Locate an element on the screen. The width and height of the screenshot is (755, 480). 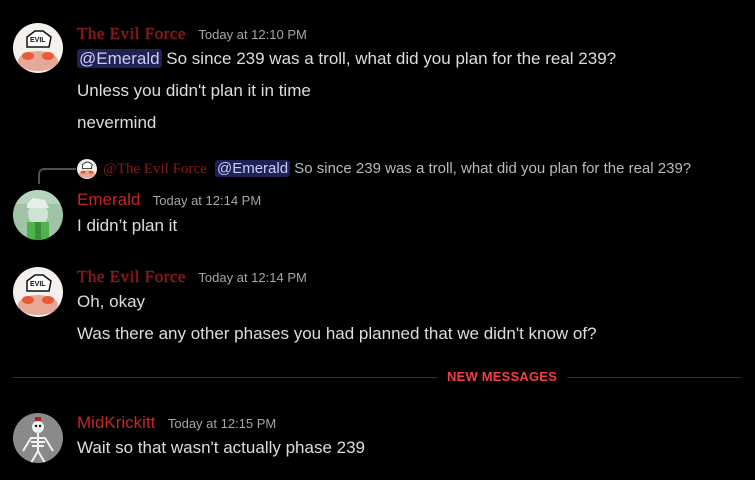
reply-author: @The Evil Force is located at coordinates (155, 169).